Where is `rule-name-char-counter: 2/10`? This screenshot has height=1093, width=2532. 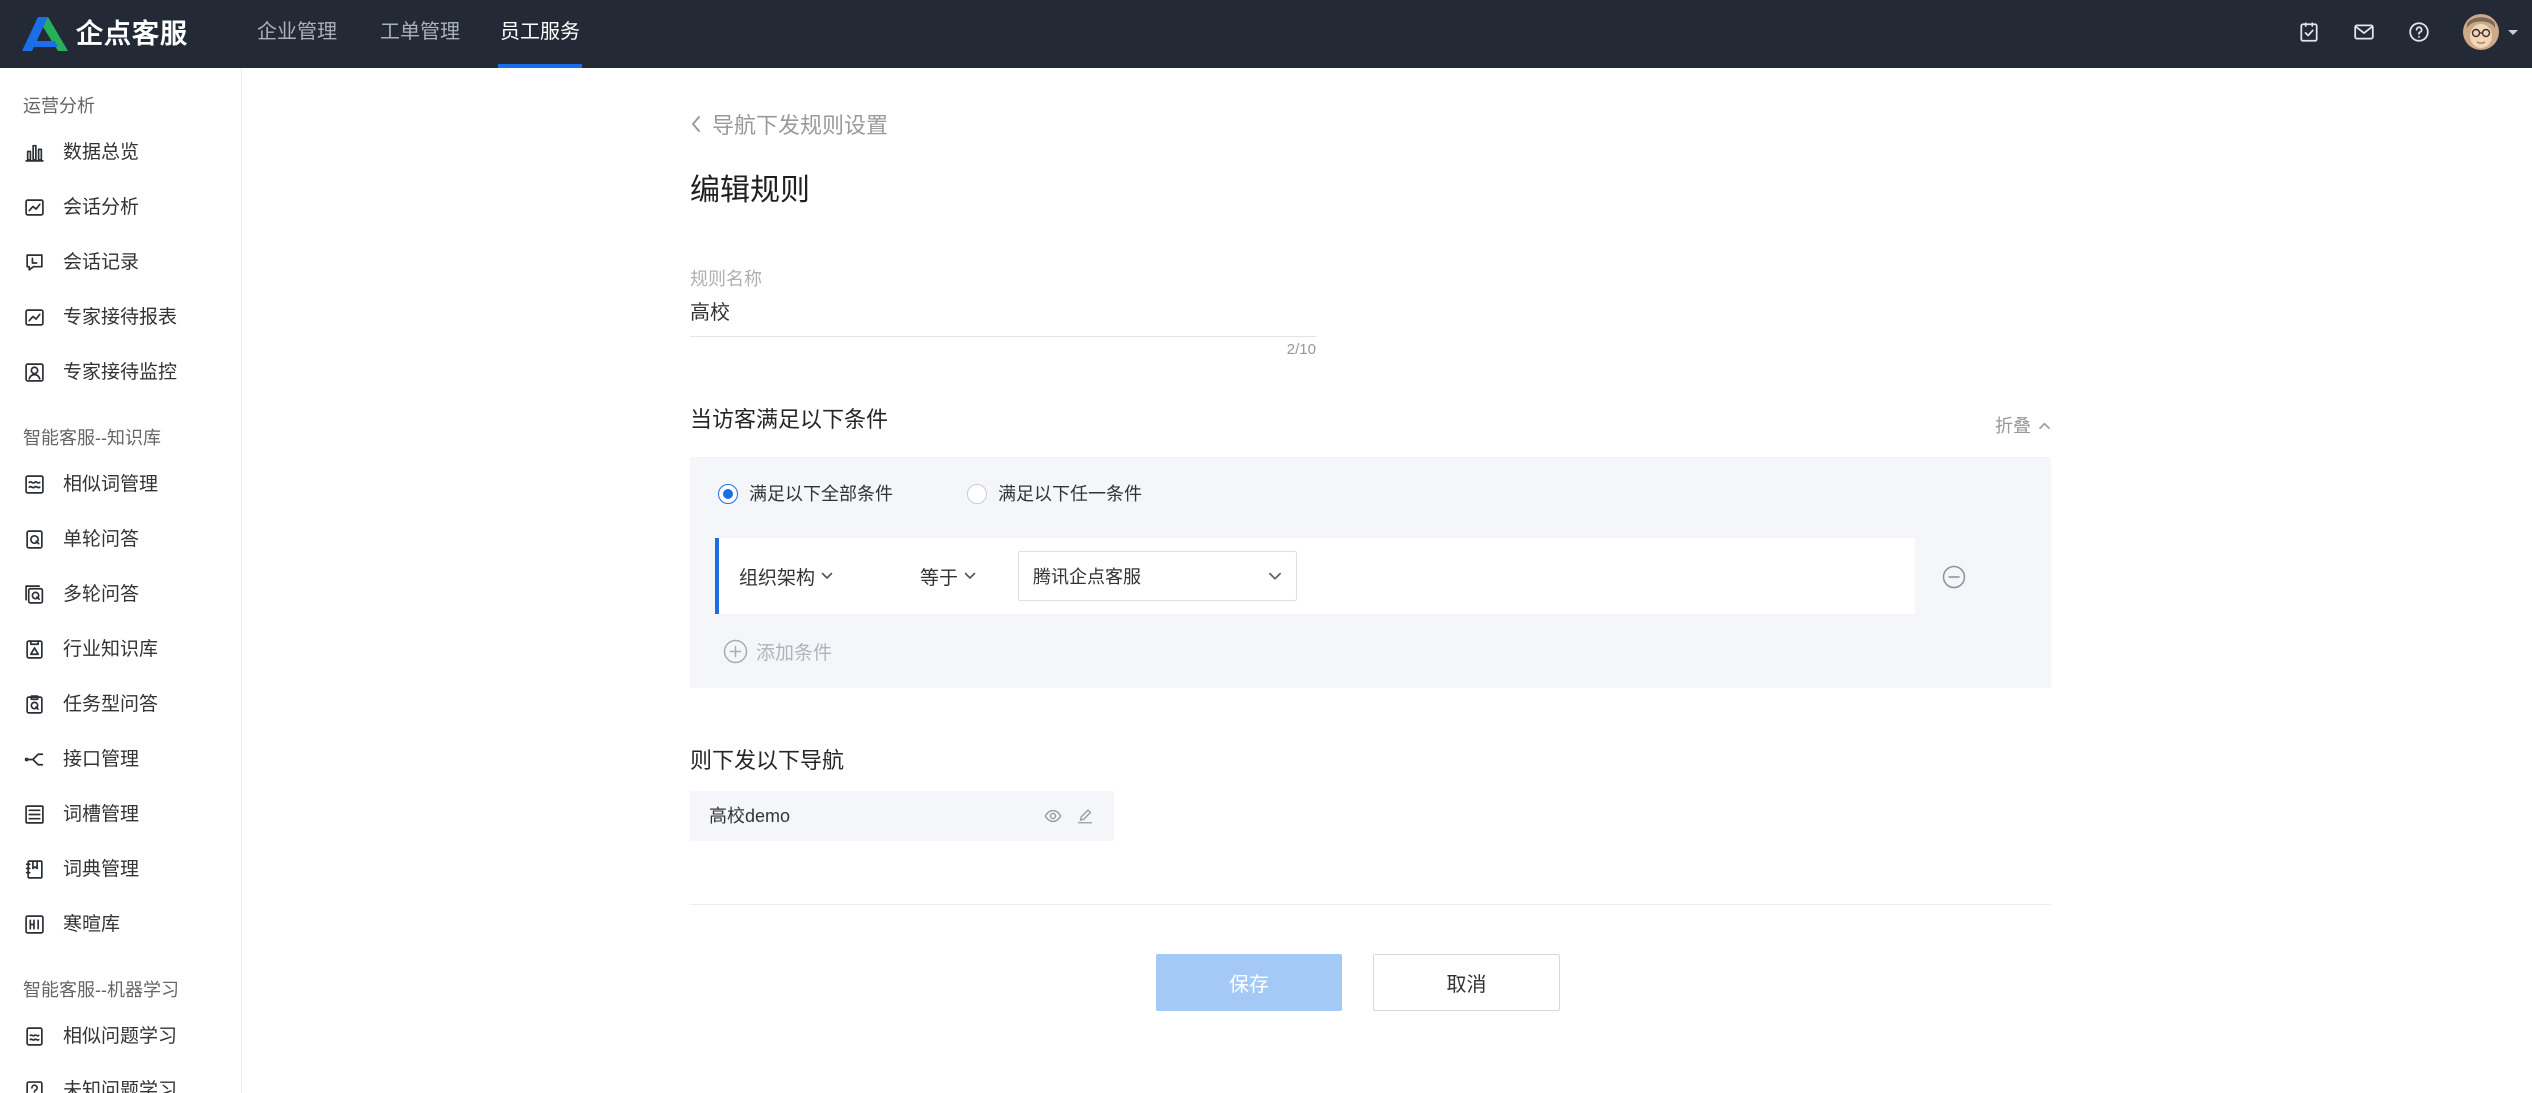 rule-name-char-counter: 2/10 is located at coordinates (1301, 349).